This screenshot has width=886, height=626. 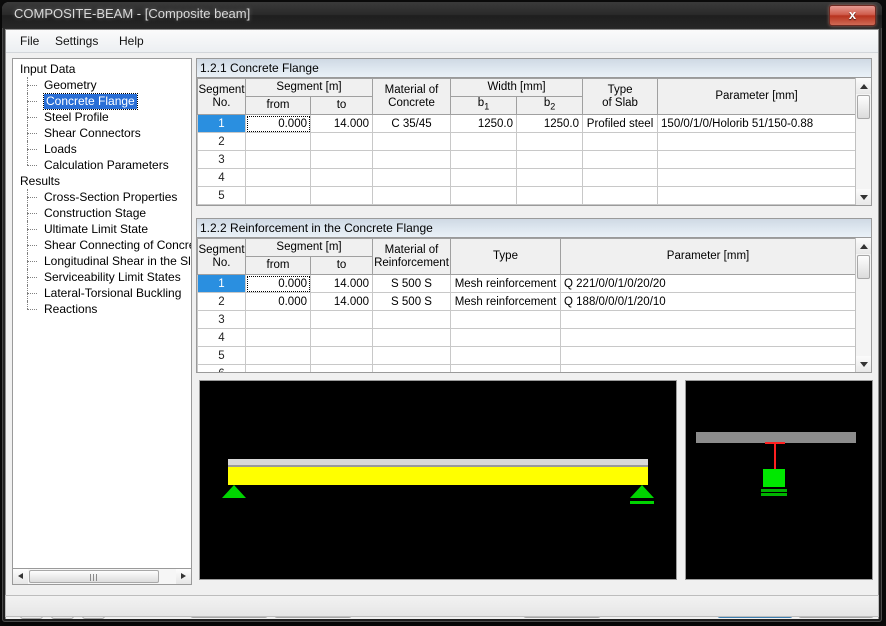 What do you see at coordinates (94, 576) in the screenshot?
I see `navigator-scroll-thumb` at bounding box center [94, 576].